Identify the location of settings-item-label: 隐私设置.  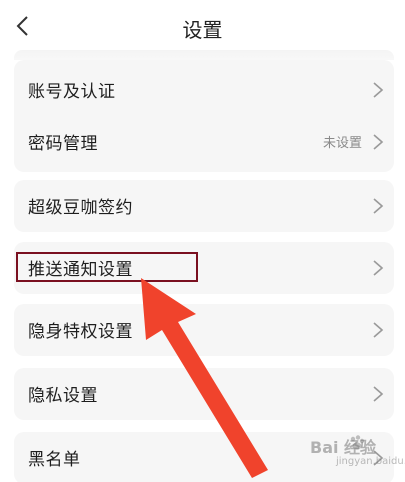
(63, 396).